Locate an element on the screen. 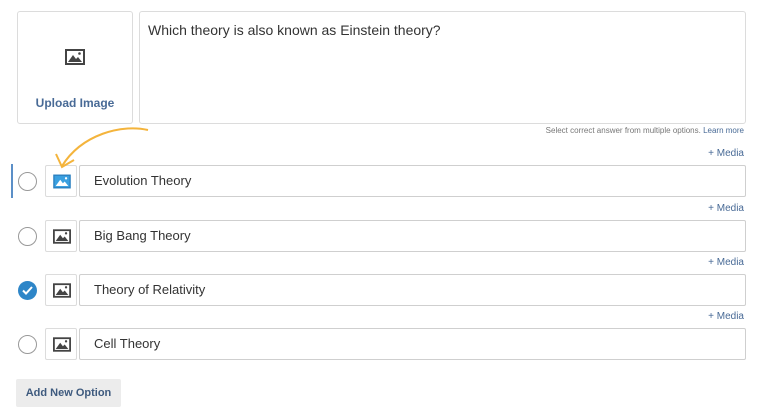  highlight-arrow-icon is located at coordinates (102, 148).